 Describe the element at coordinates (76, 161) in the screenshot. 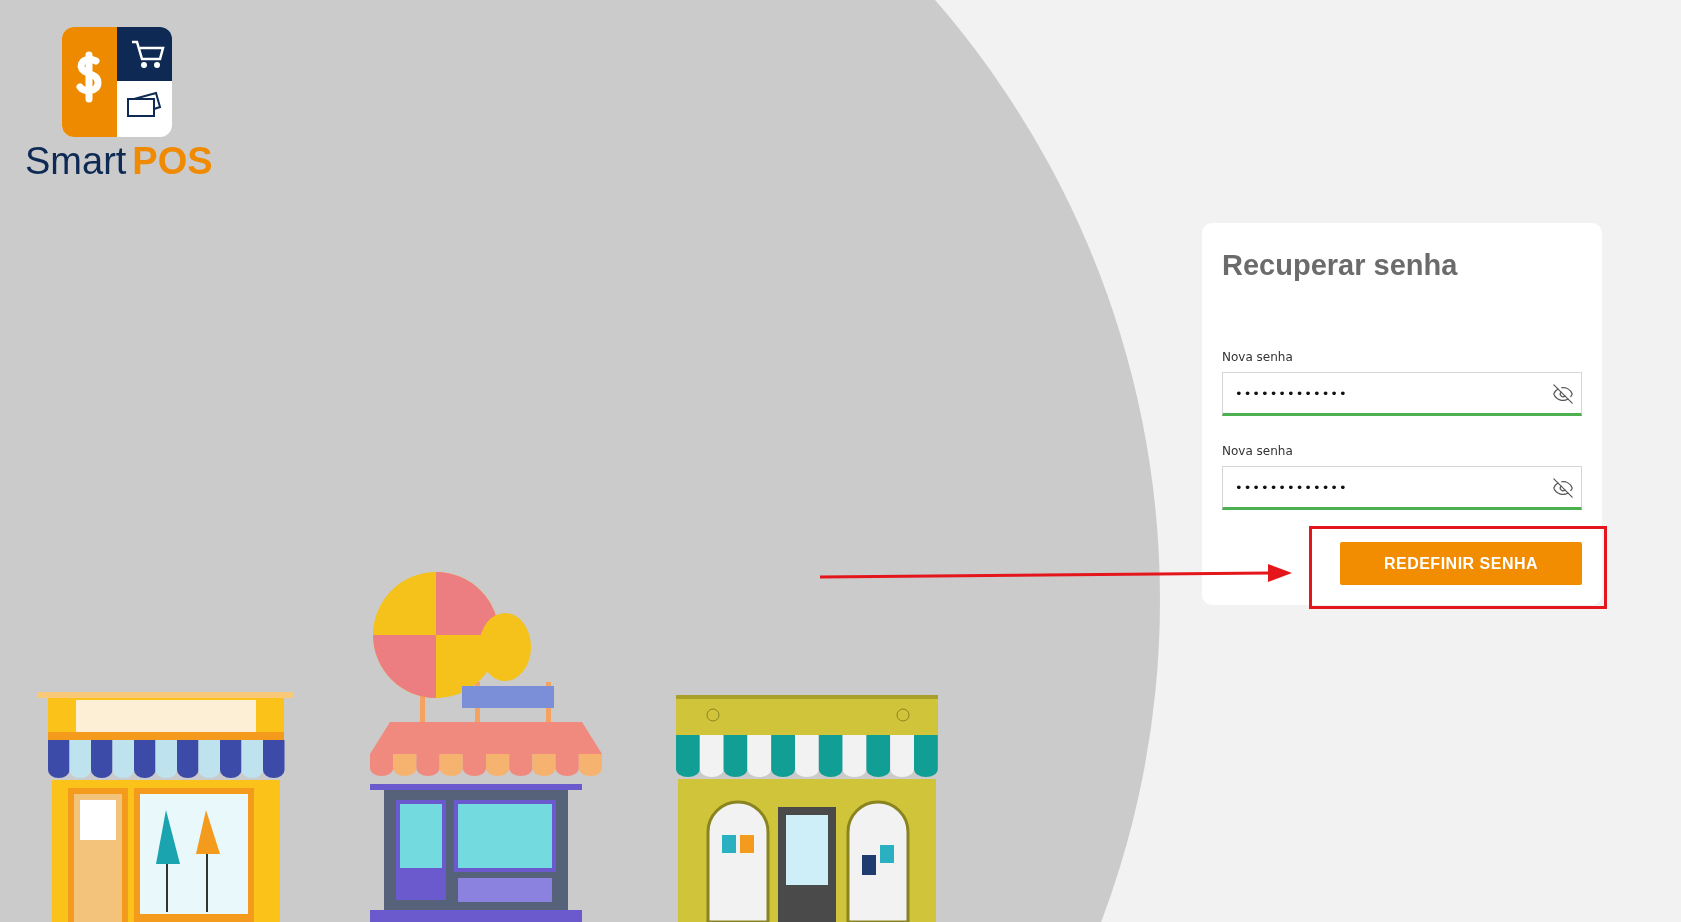

I see `logo-text: Smart` at that location.